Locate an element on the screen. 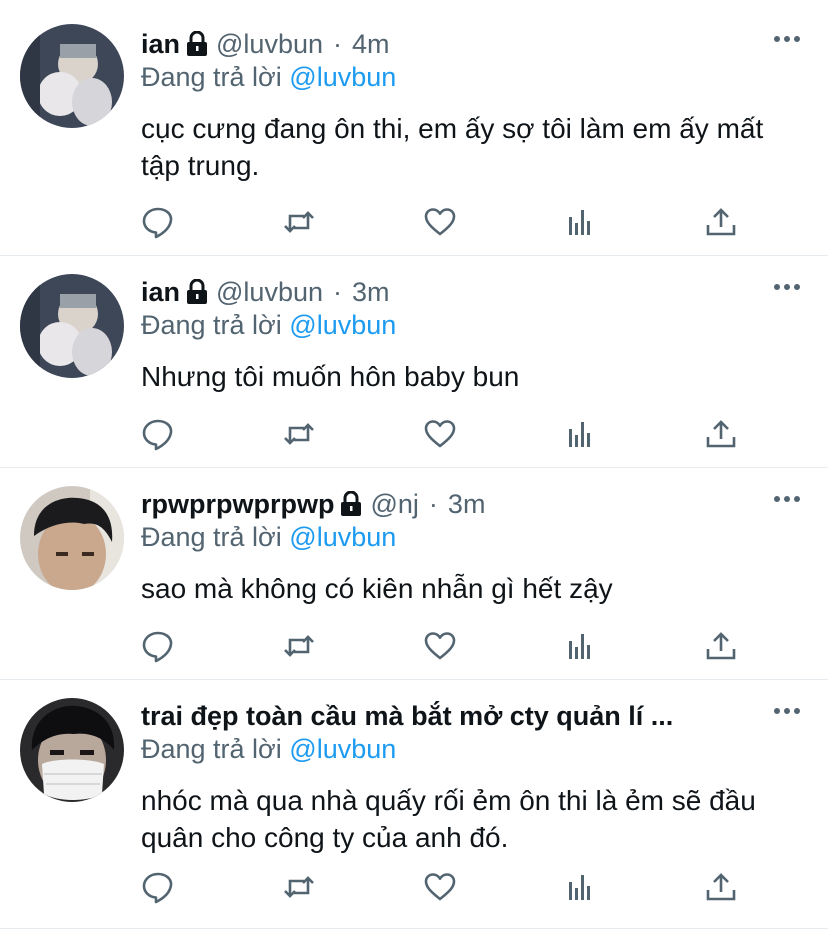 This screenshot has width=828, height=929. tweet-header: rpwprpwprpwp @nj · 3m is located at coordinates (469, 504).